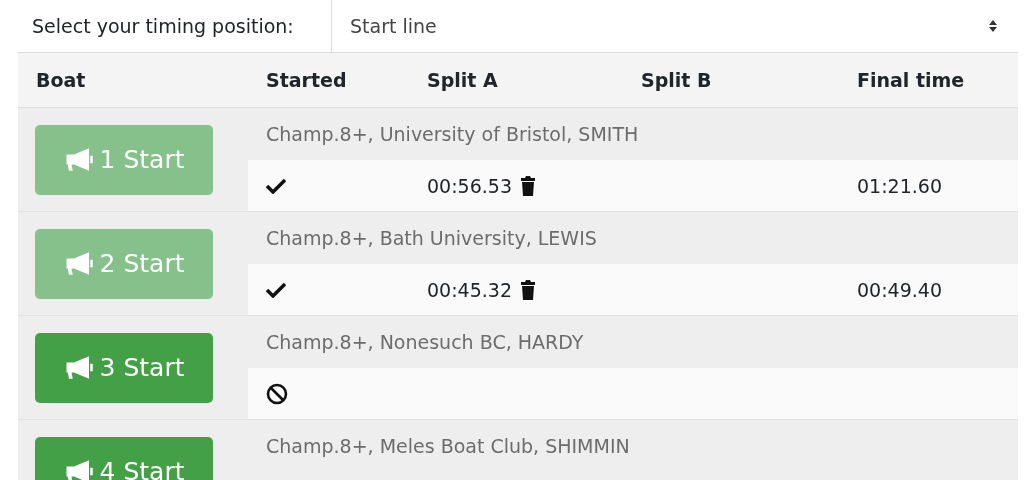 The width and height of the screenshot is (1024, 480). Describe the element at coordinates (175, 26) in the screenshot. I see `position-label: Select your timing position:` at that location.